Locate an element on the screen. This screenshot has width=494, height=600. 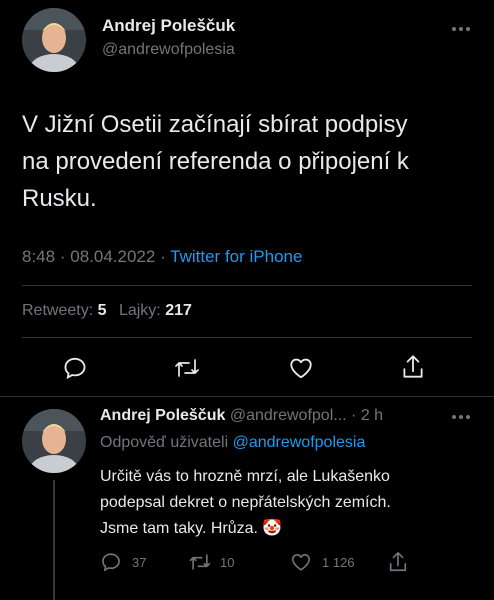
like-button is located at coordinates (301, 368).